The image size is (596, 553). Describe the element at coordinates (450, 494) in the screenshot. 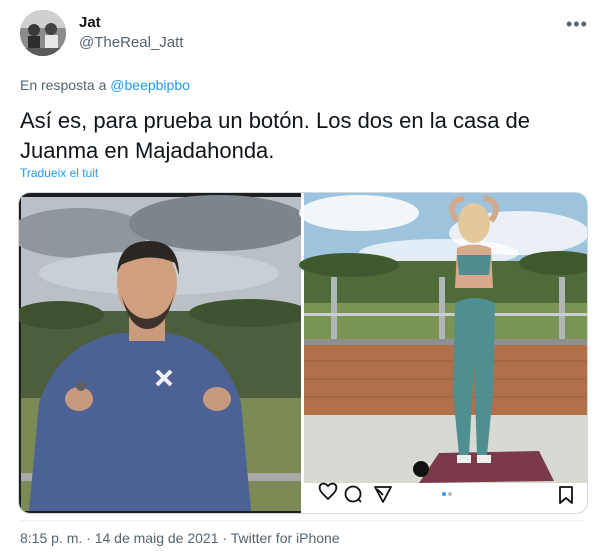

I see `carousel-dot` at that location.